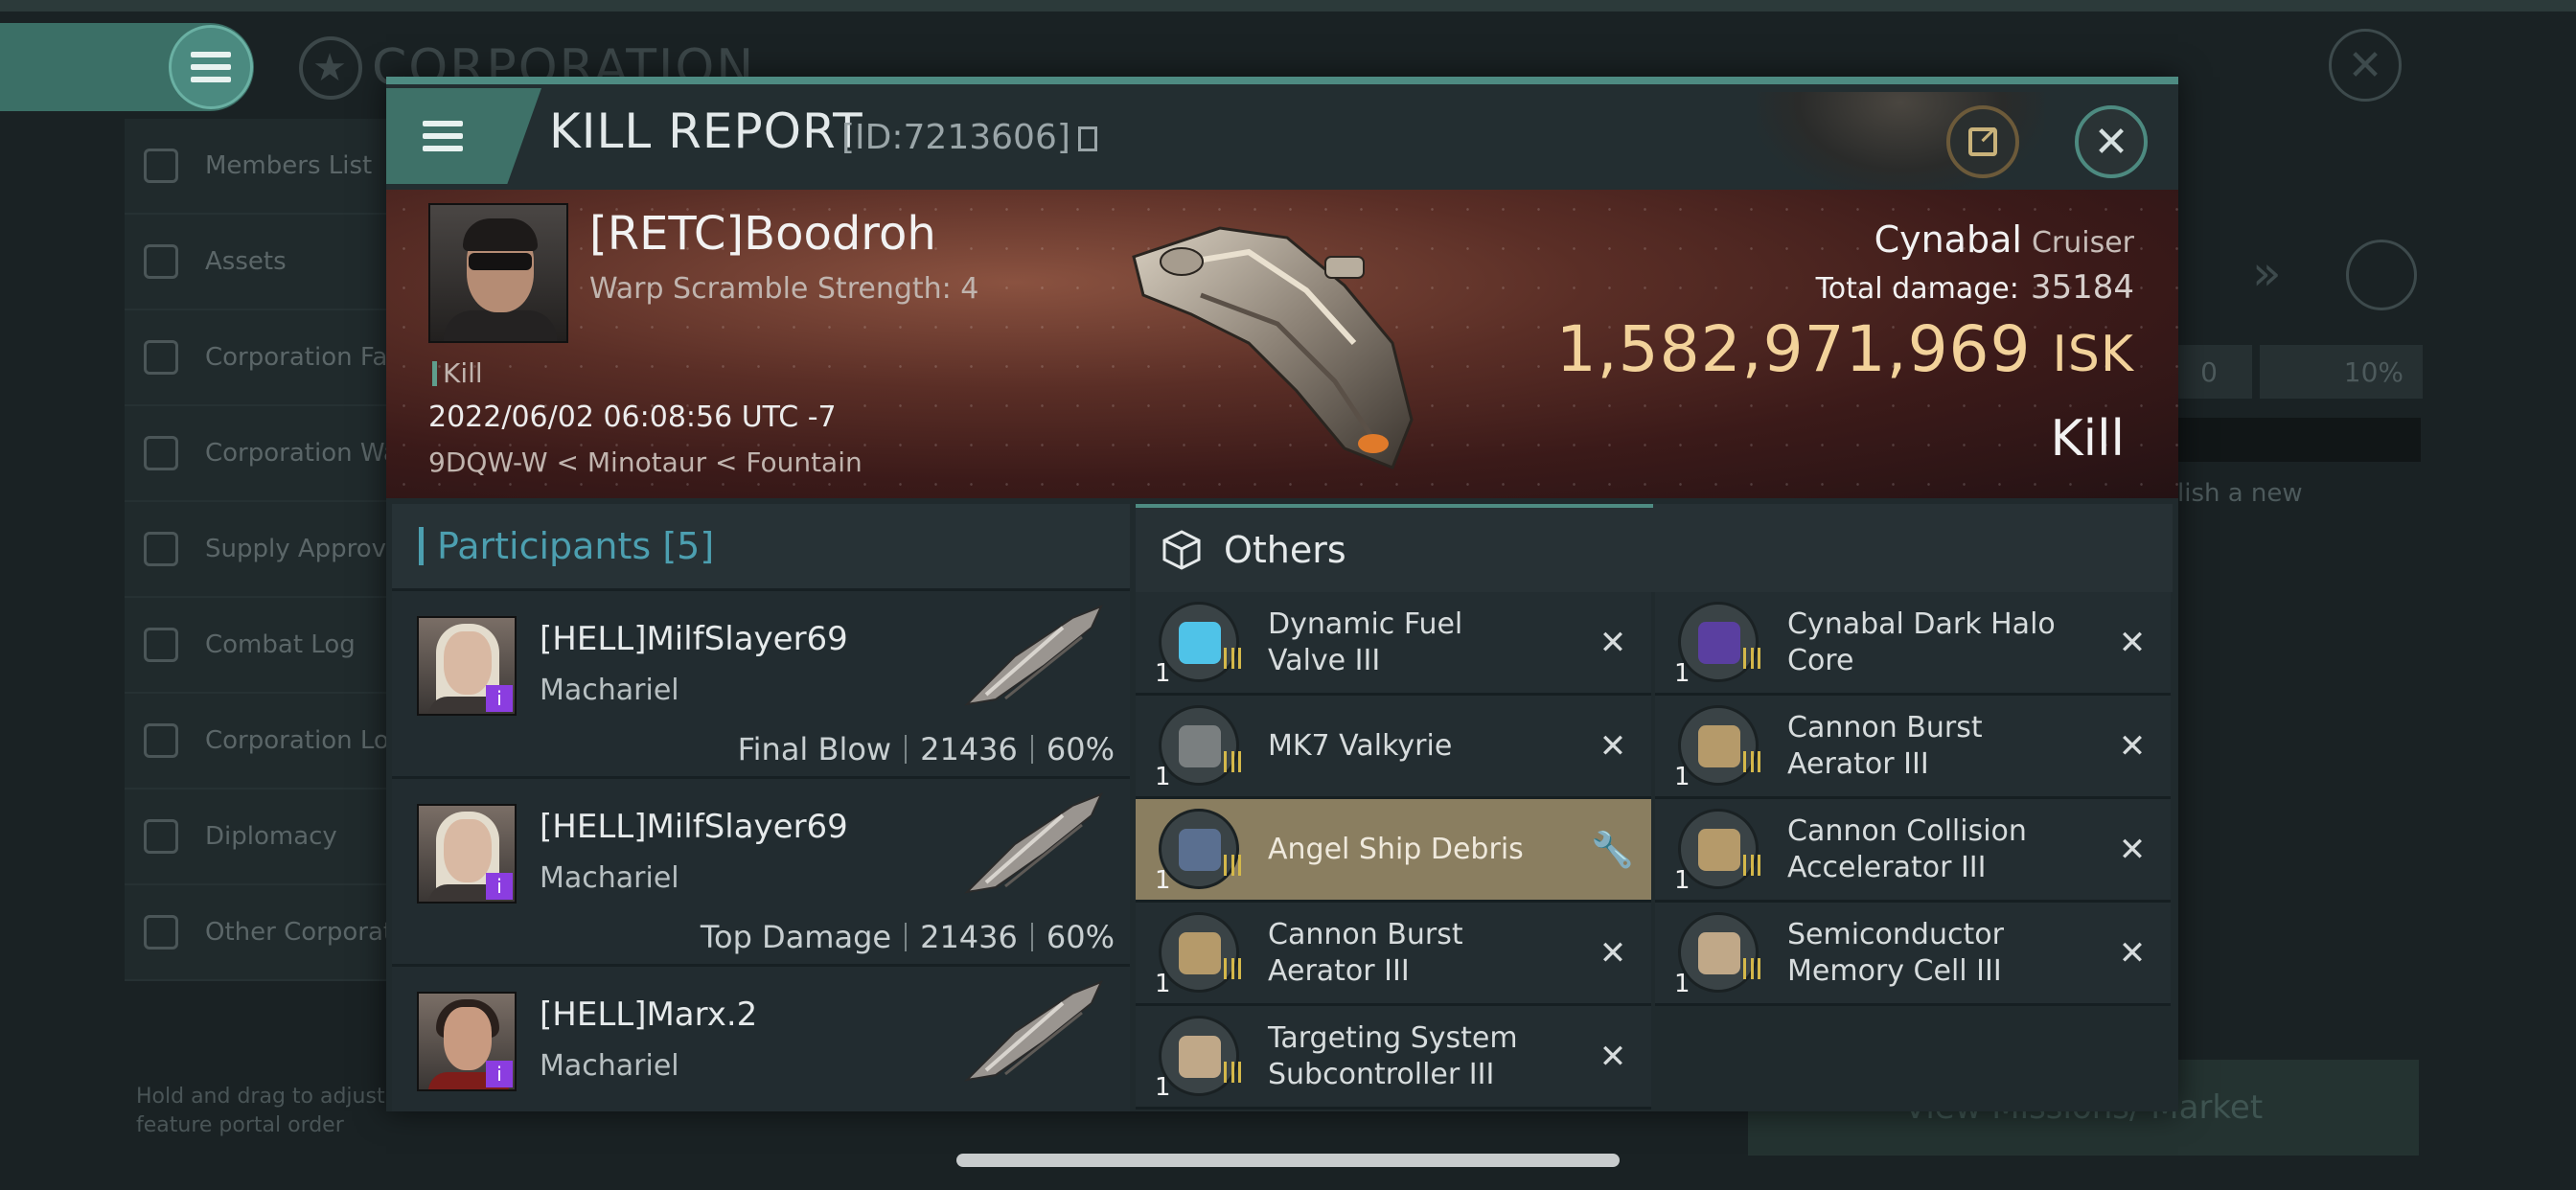 The width and height of the screenshot is (2576, 1190). I want to click on modal-close-button: ✕, so click(2111, 141).